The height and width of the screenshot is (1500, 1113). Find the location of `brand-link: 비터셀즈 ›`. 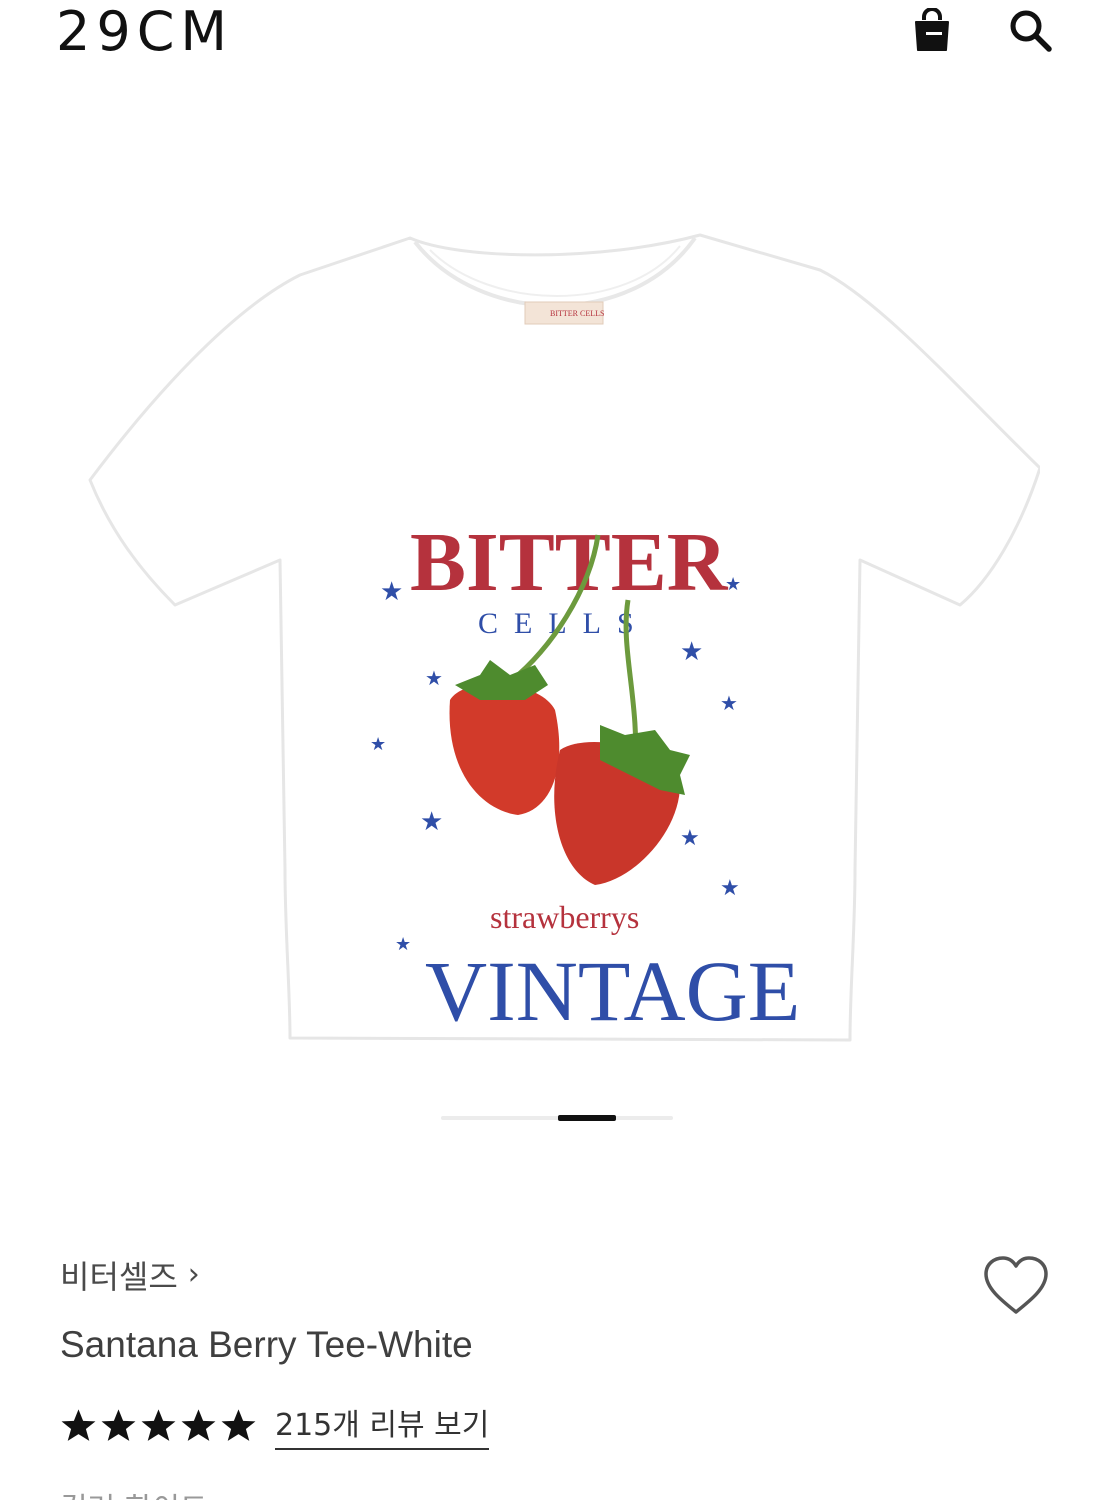

brand-link: 비터셀즈 › is located at coordinates (130, 1275).